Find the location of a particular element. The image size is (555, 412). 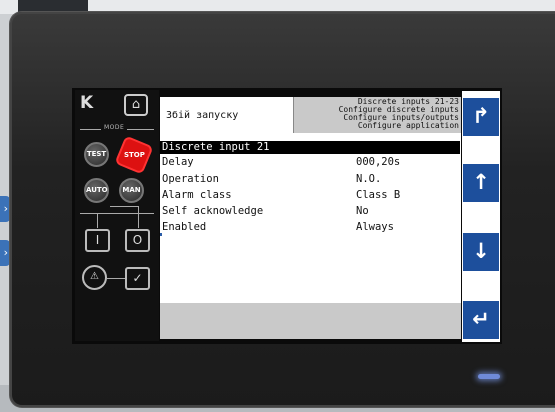

status-led is located at coordinates (489, 376).